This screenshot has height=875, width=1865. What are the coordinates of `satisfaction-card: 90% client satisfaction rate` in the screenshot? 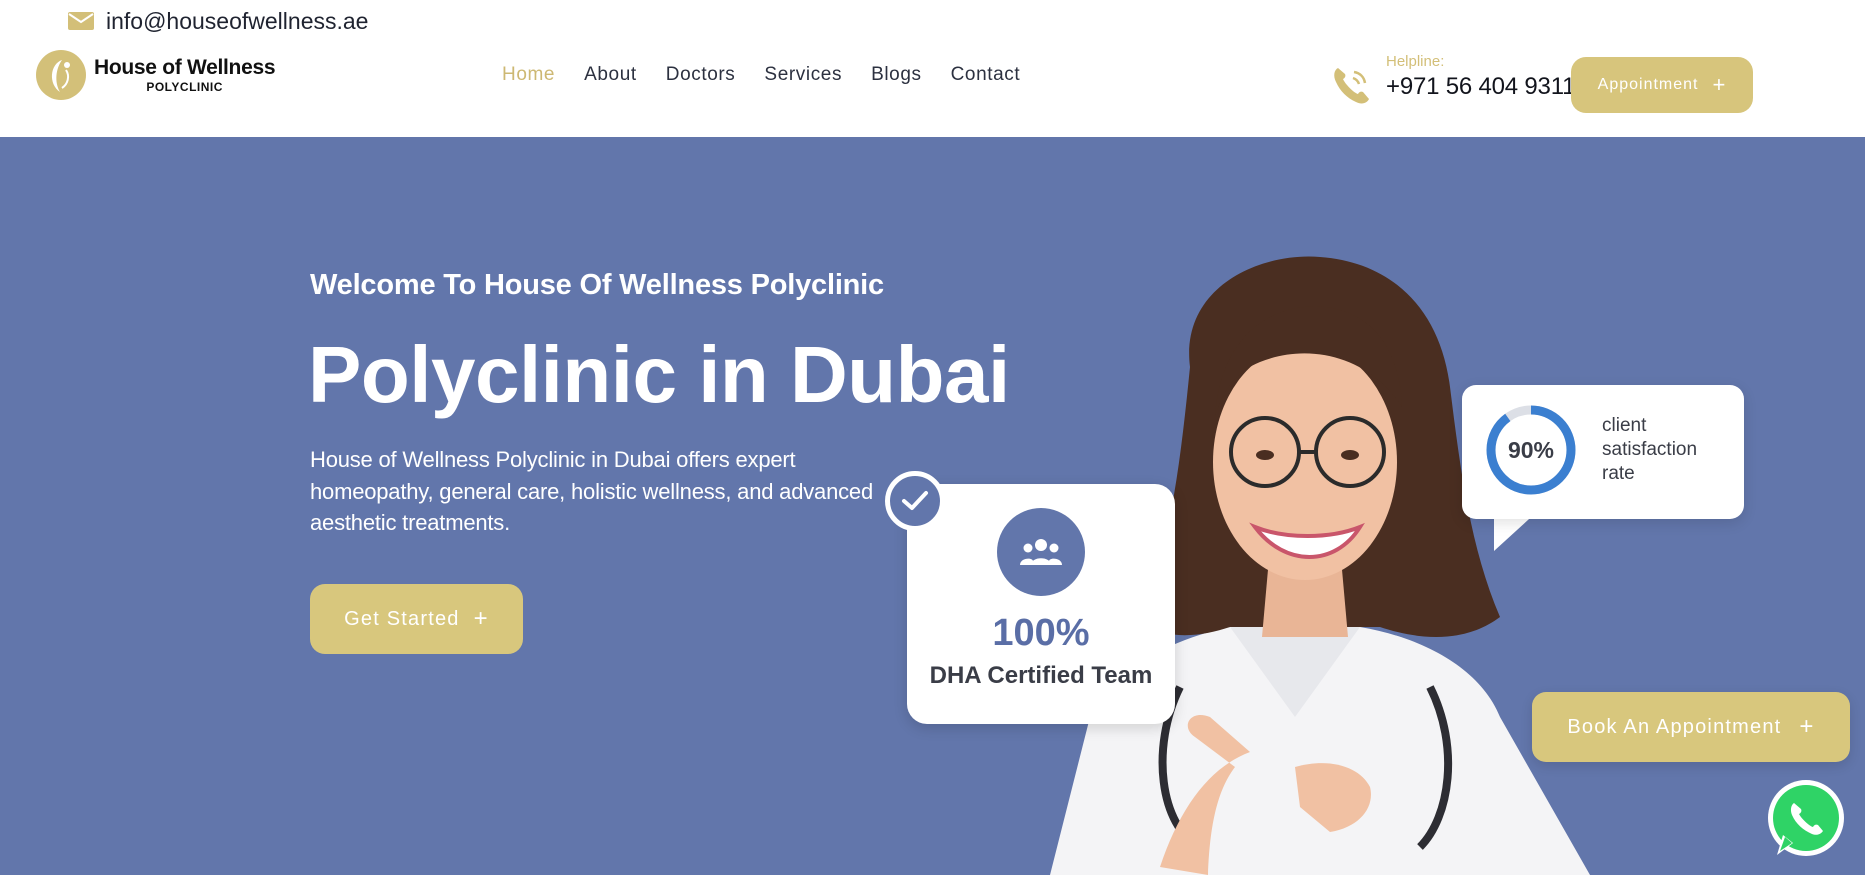 It's located at (1603, 452).